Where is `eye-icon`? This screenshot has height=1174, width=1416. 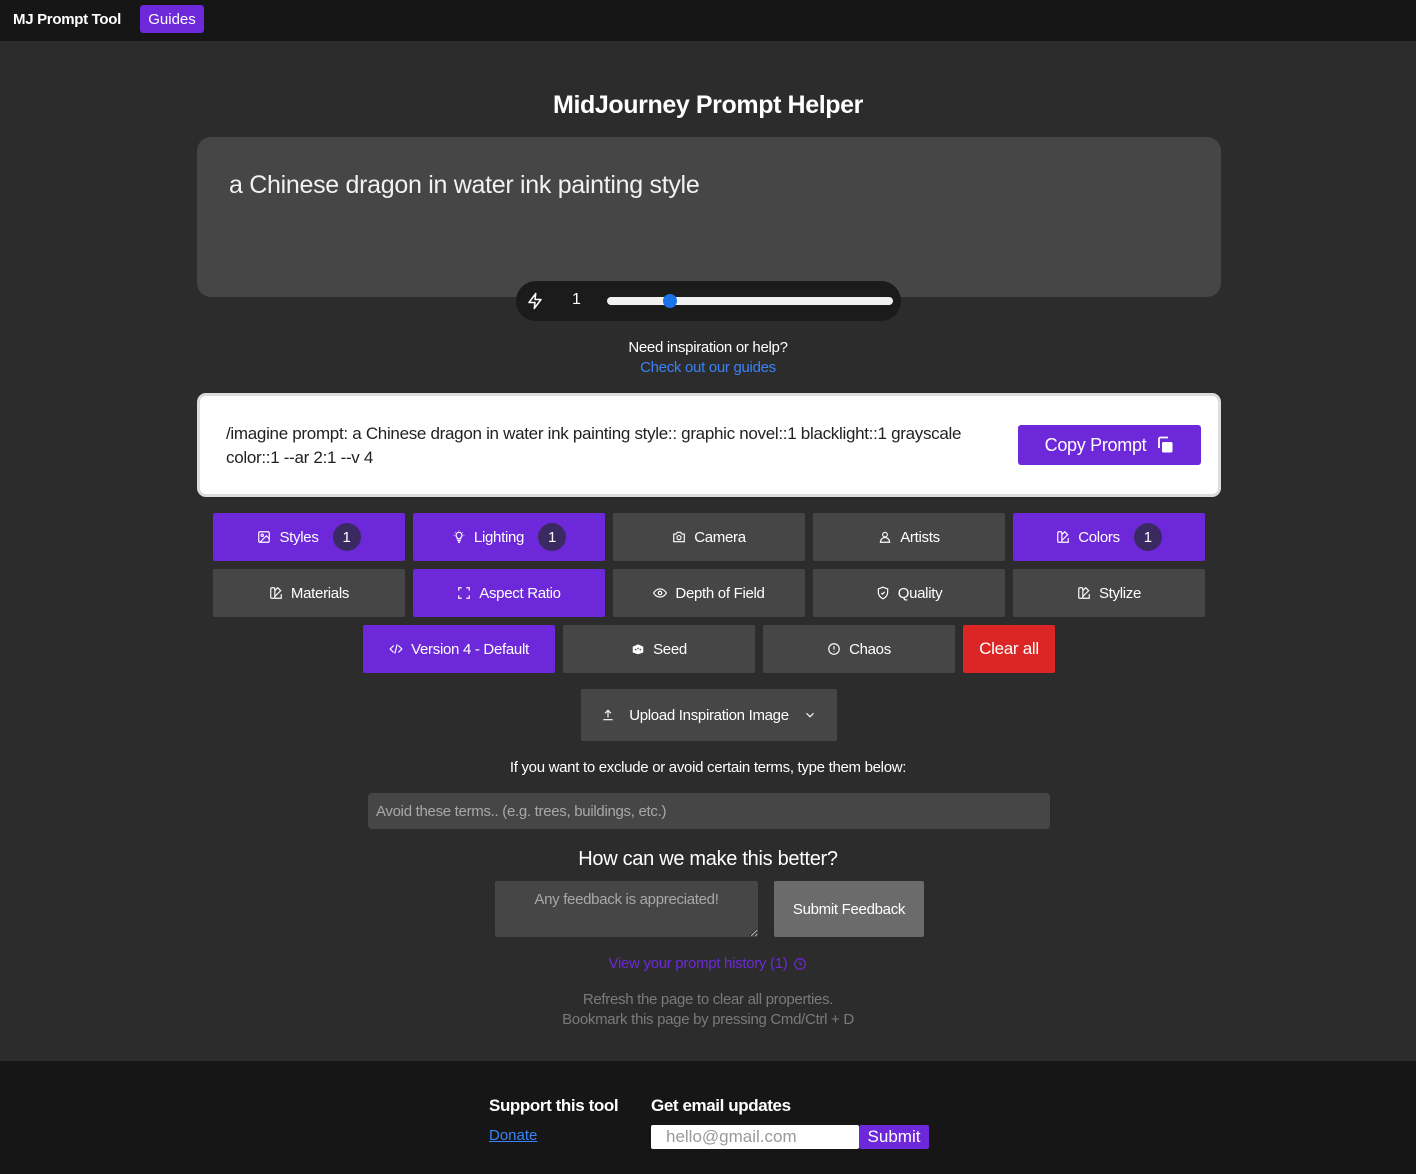
eye-icon is located at coordinates (660, 593).